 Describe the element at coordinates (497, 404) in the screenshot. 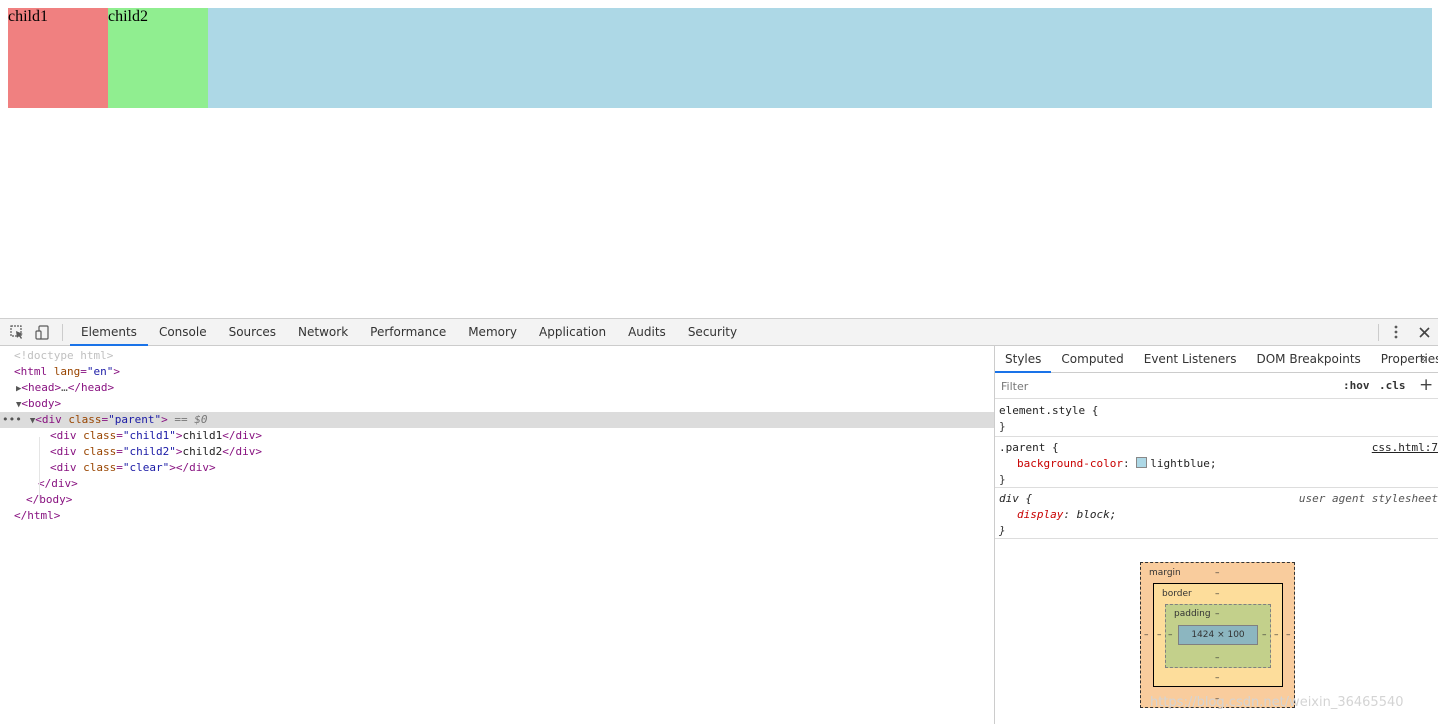

I see `dom-body: ▼<body>` at that location.